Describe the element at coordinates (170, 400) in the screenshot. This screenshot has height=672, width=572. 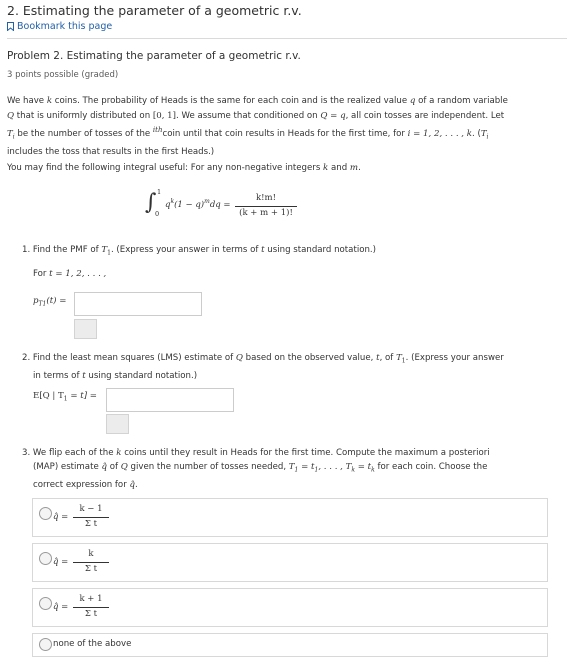
I see `q2-answer-input` at that location.